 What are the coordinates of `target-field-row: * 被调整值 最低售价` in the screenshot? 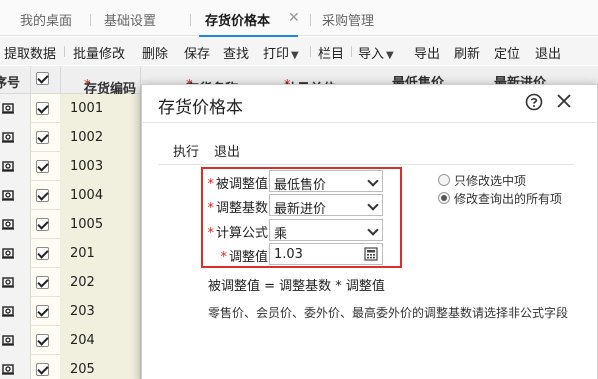 It's located at (272, 181).